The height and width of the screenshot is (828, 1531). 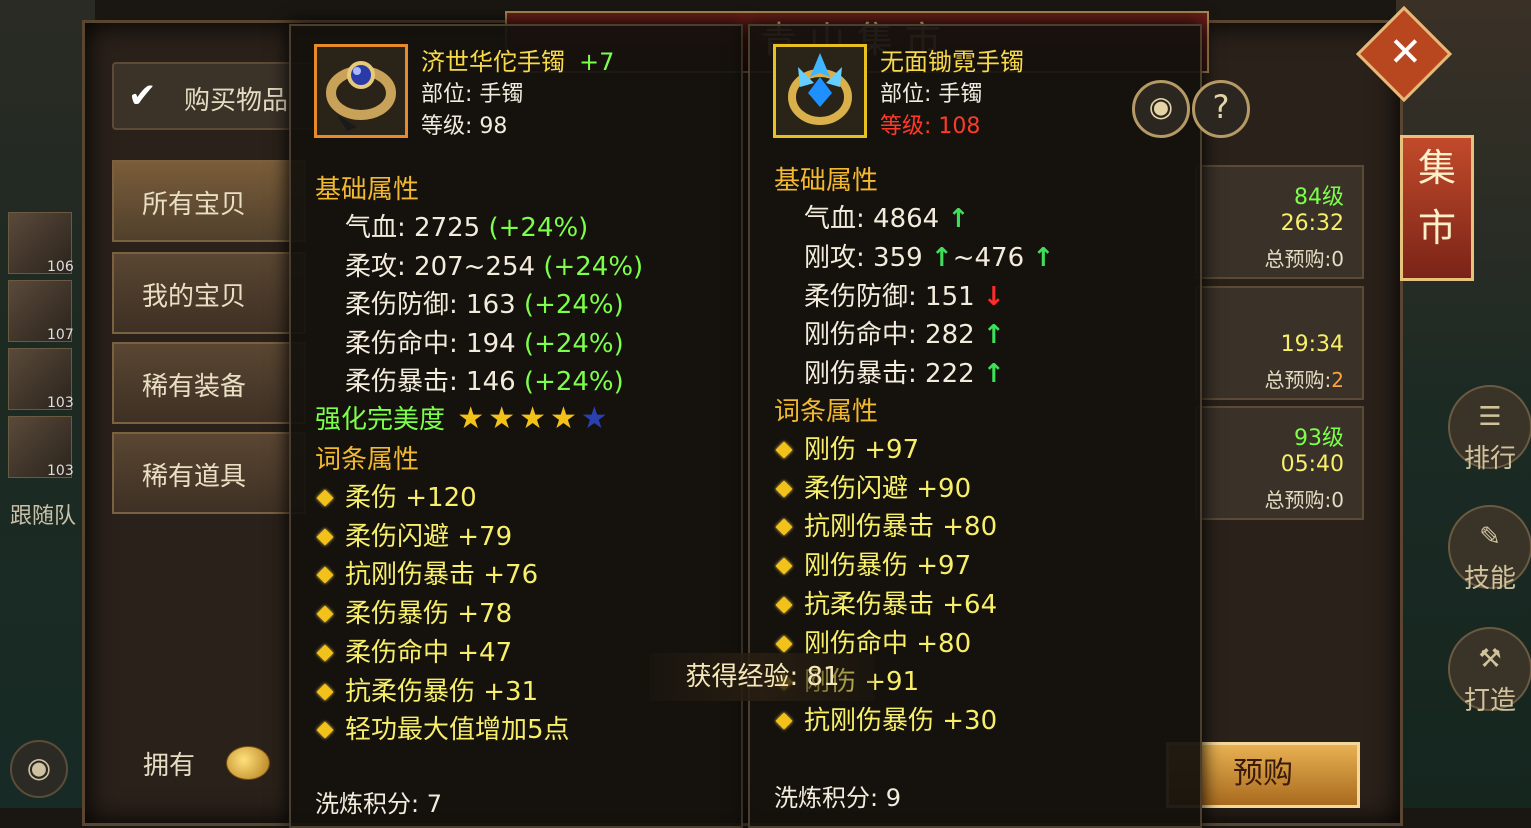 I want to click on affix-line: 抗刚伤暴击 +76, so click(x=426, y=572).